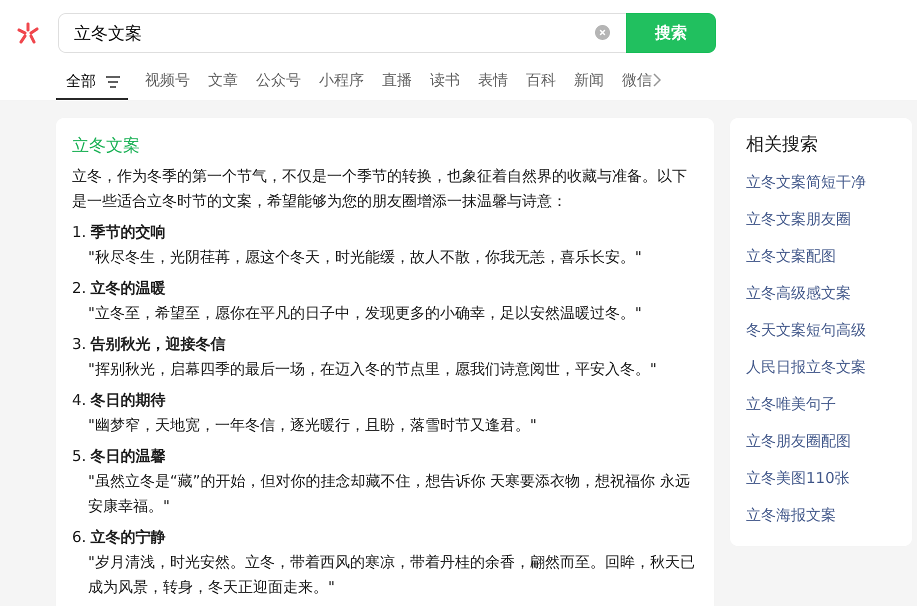 The width and height of the screenshot is (917, 606). What do you see at coordinates (541, 84) in the screenshot?
I see `tab: 百科` at bounding box center [541, 84].